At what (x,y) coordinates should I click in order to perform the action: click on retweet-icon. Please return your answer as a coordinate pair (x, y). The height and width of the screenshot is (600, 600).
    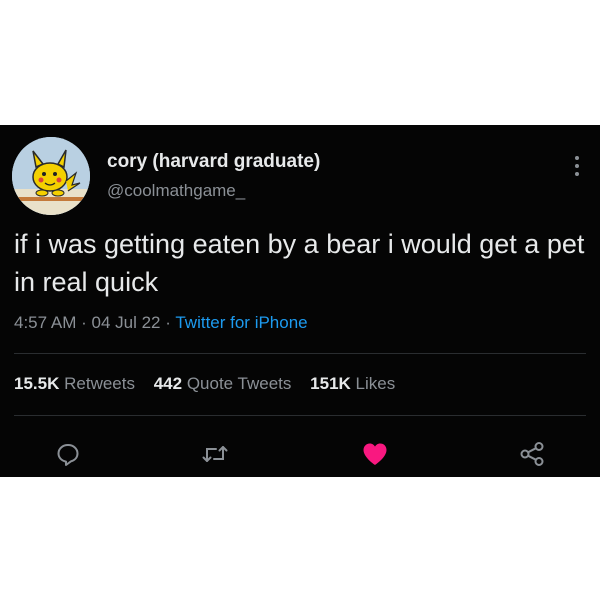
    Looking at the image, I should click on (215, 454).